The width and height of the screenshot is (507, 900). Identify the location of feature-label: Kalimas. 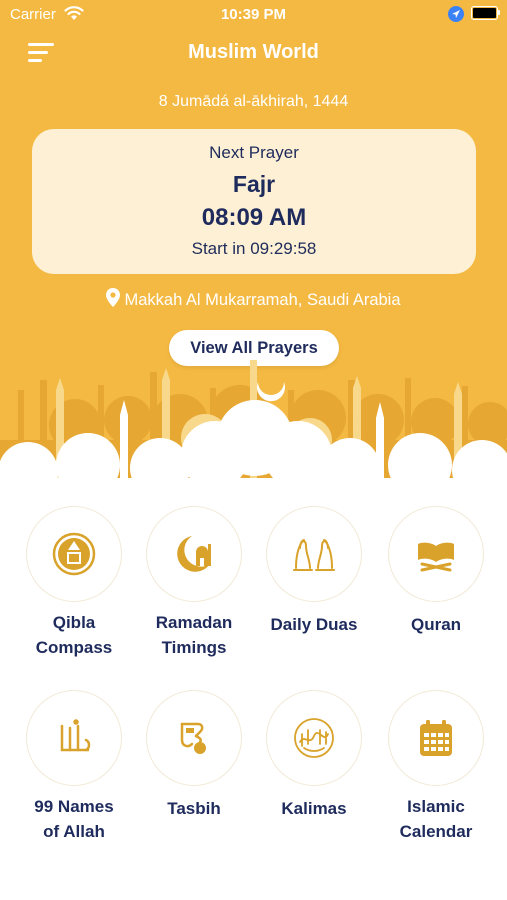
(314, 808).